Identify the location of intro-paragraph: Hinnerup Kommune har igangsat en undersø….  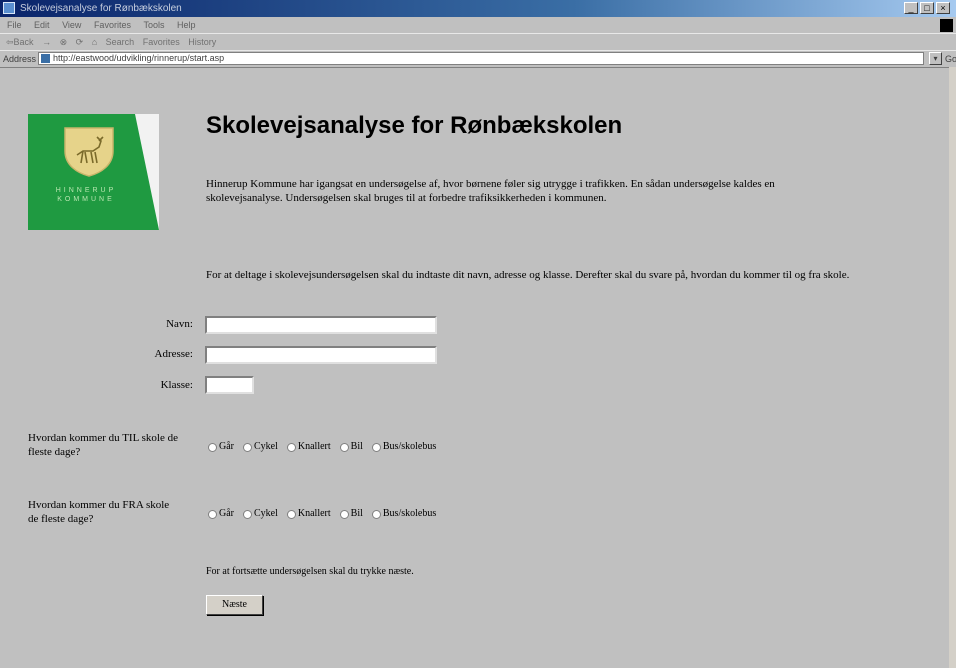
(490, 191).